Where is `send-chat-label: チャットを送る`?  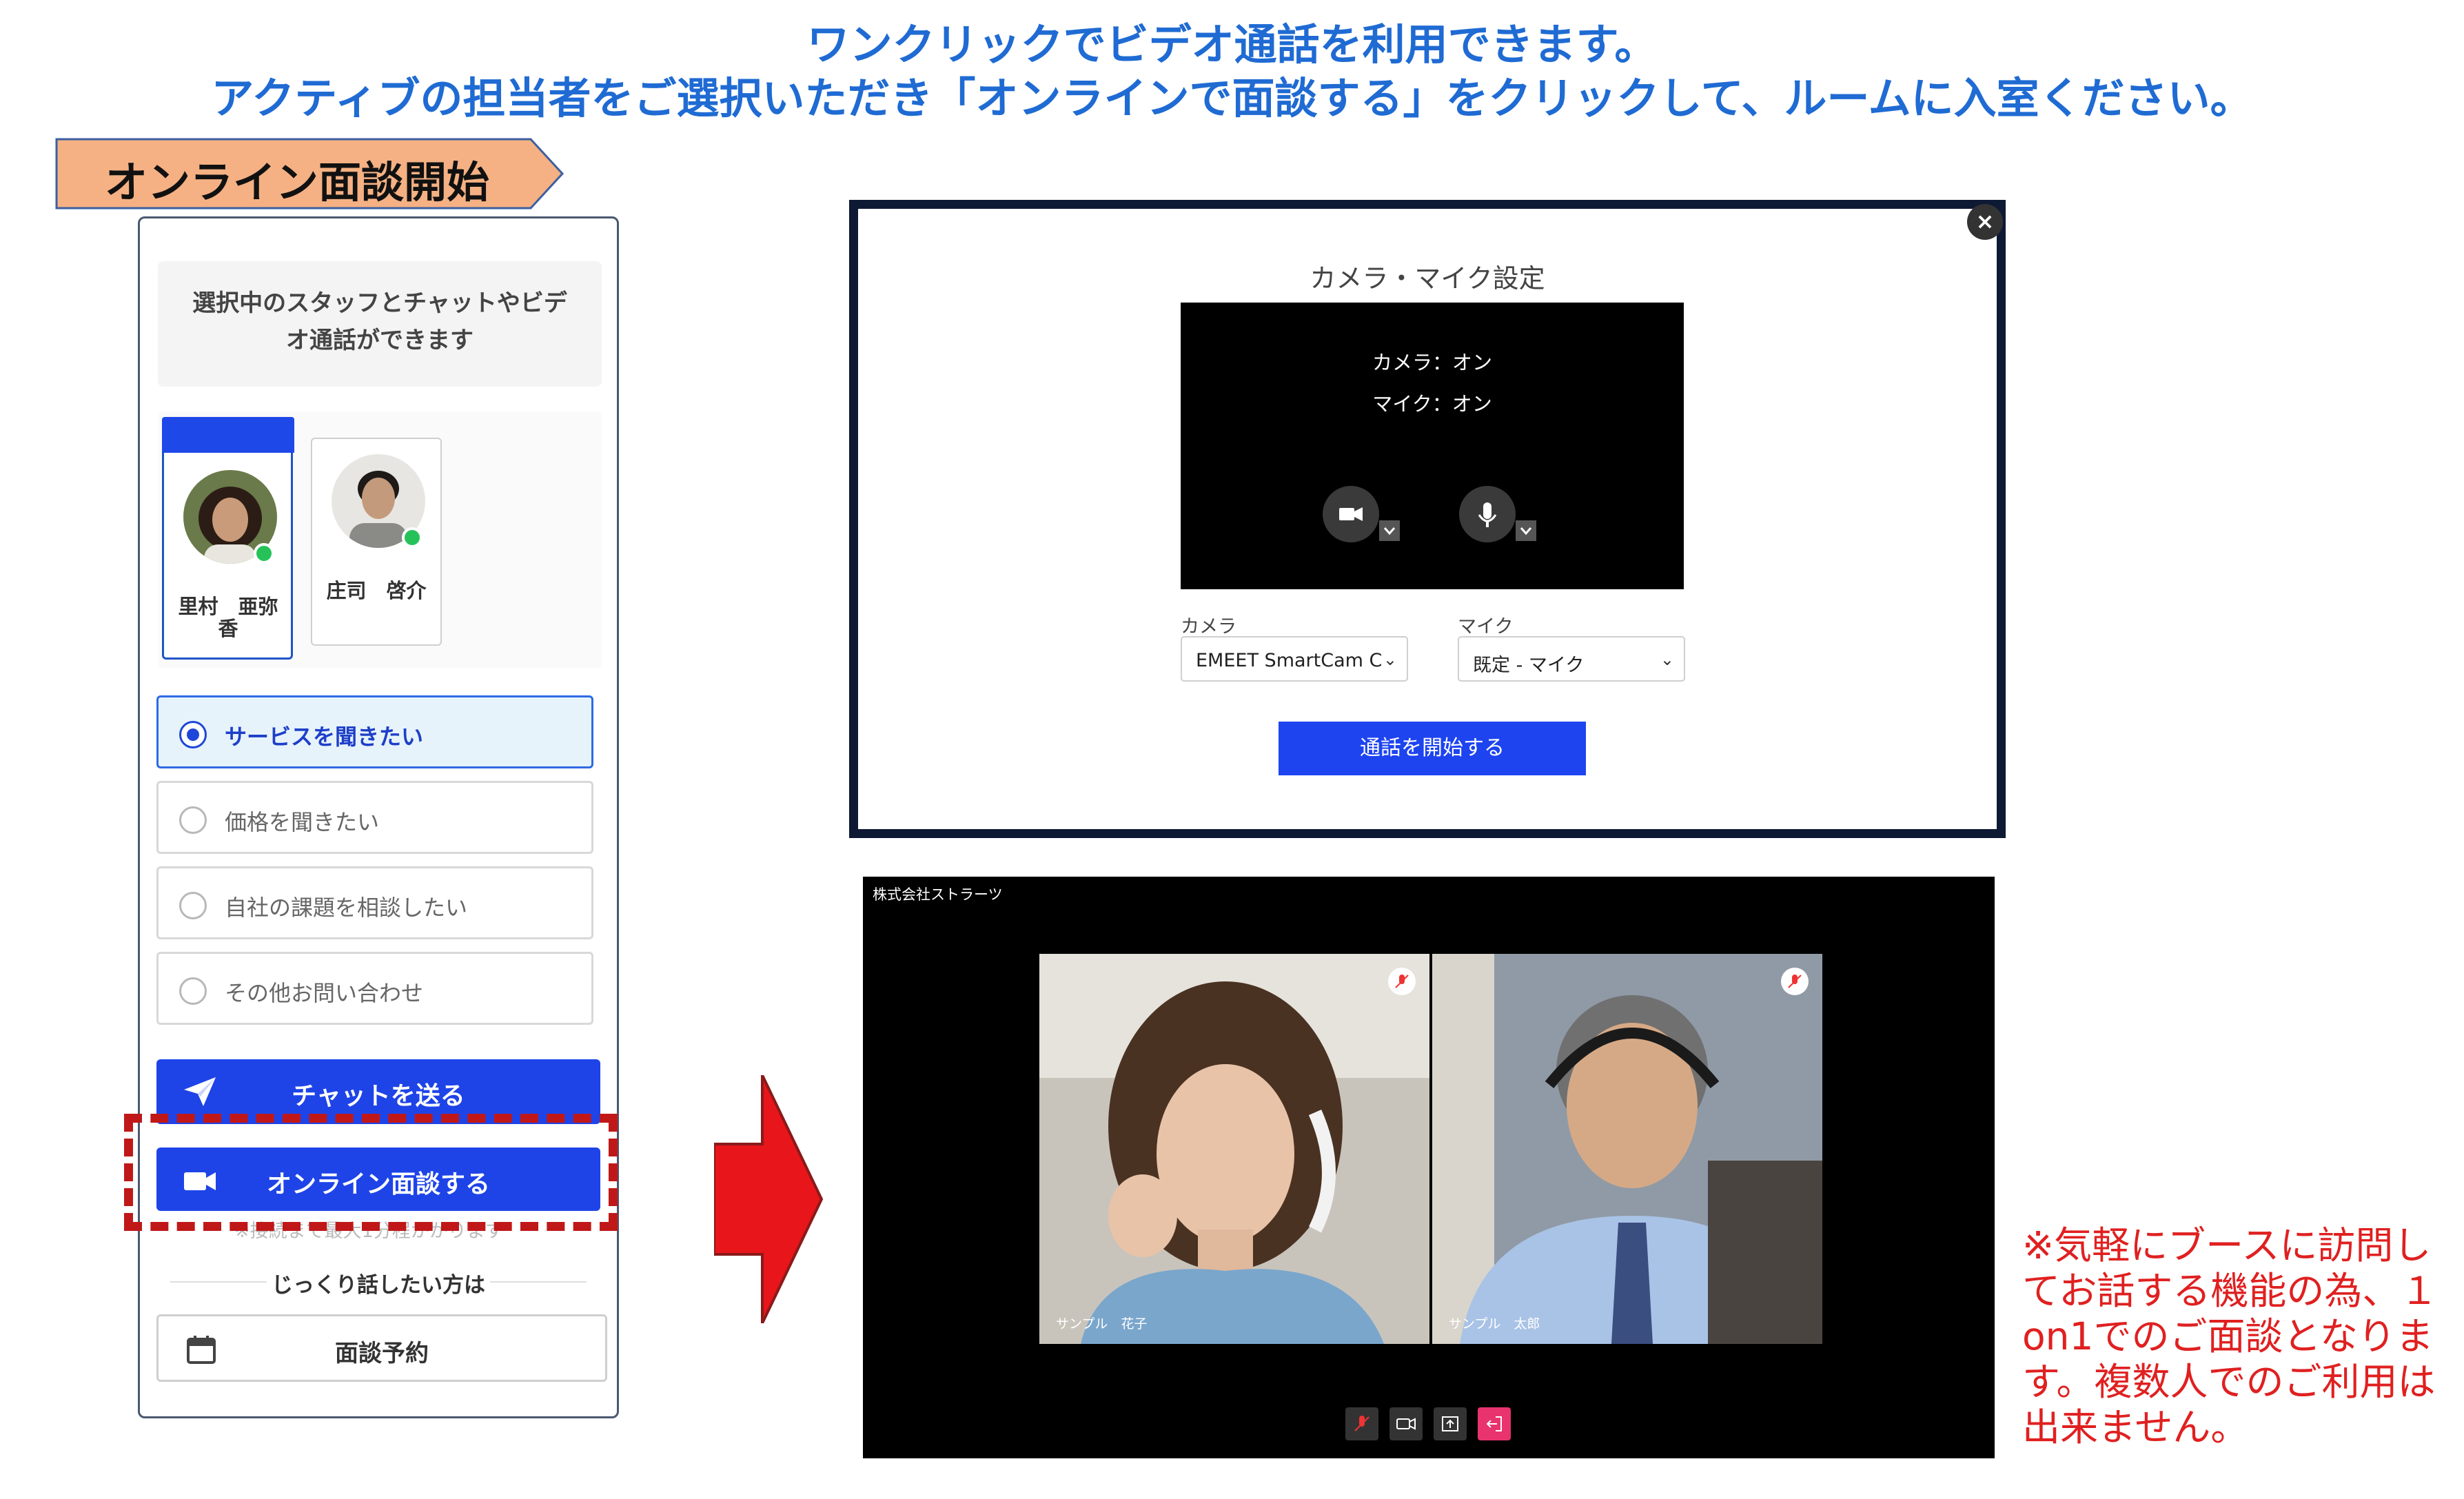 send-chat-label: チャットを送る is located at coordinates (378, 1096).